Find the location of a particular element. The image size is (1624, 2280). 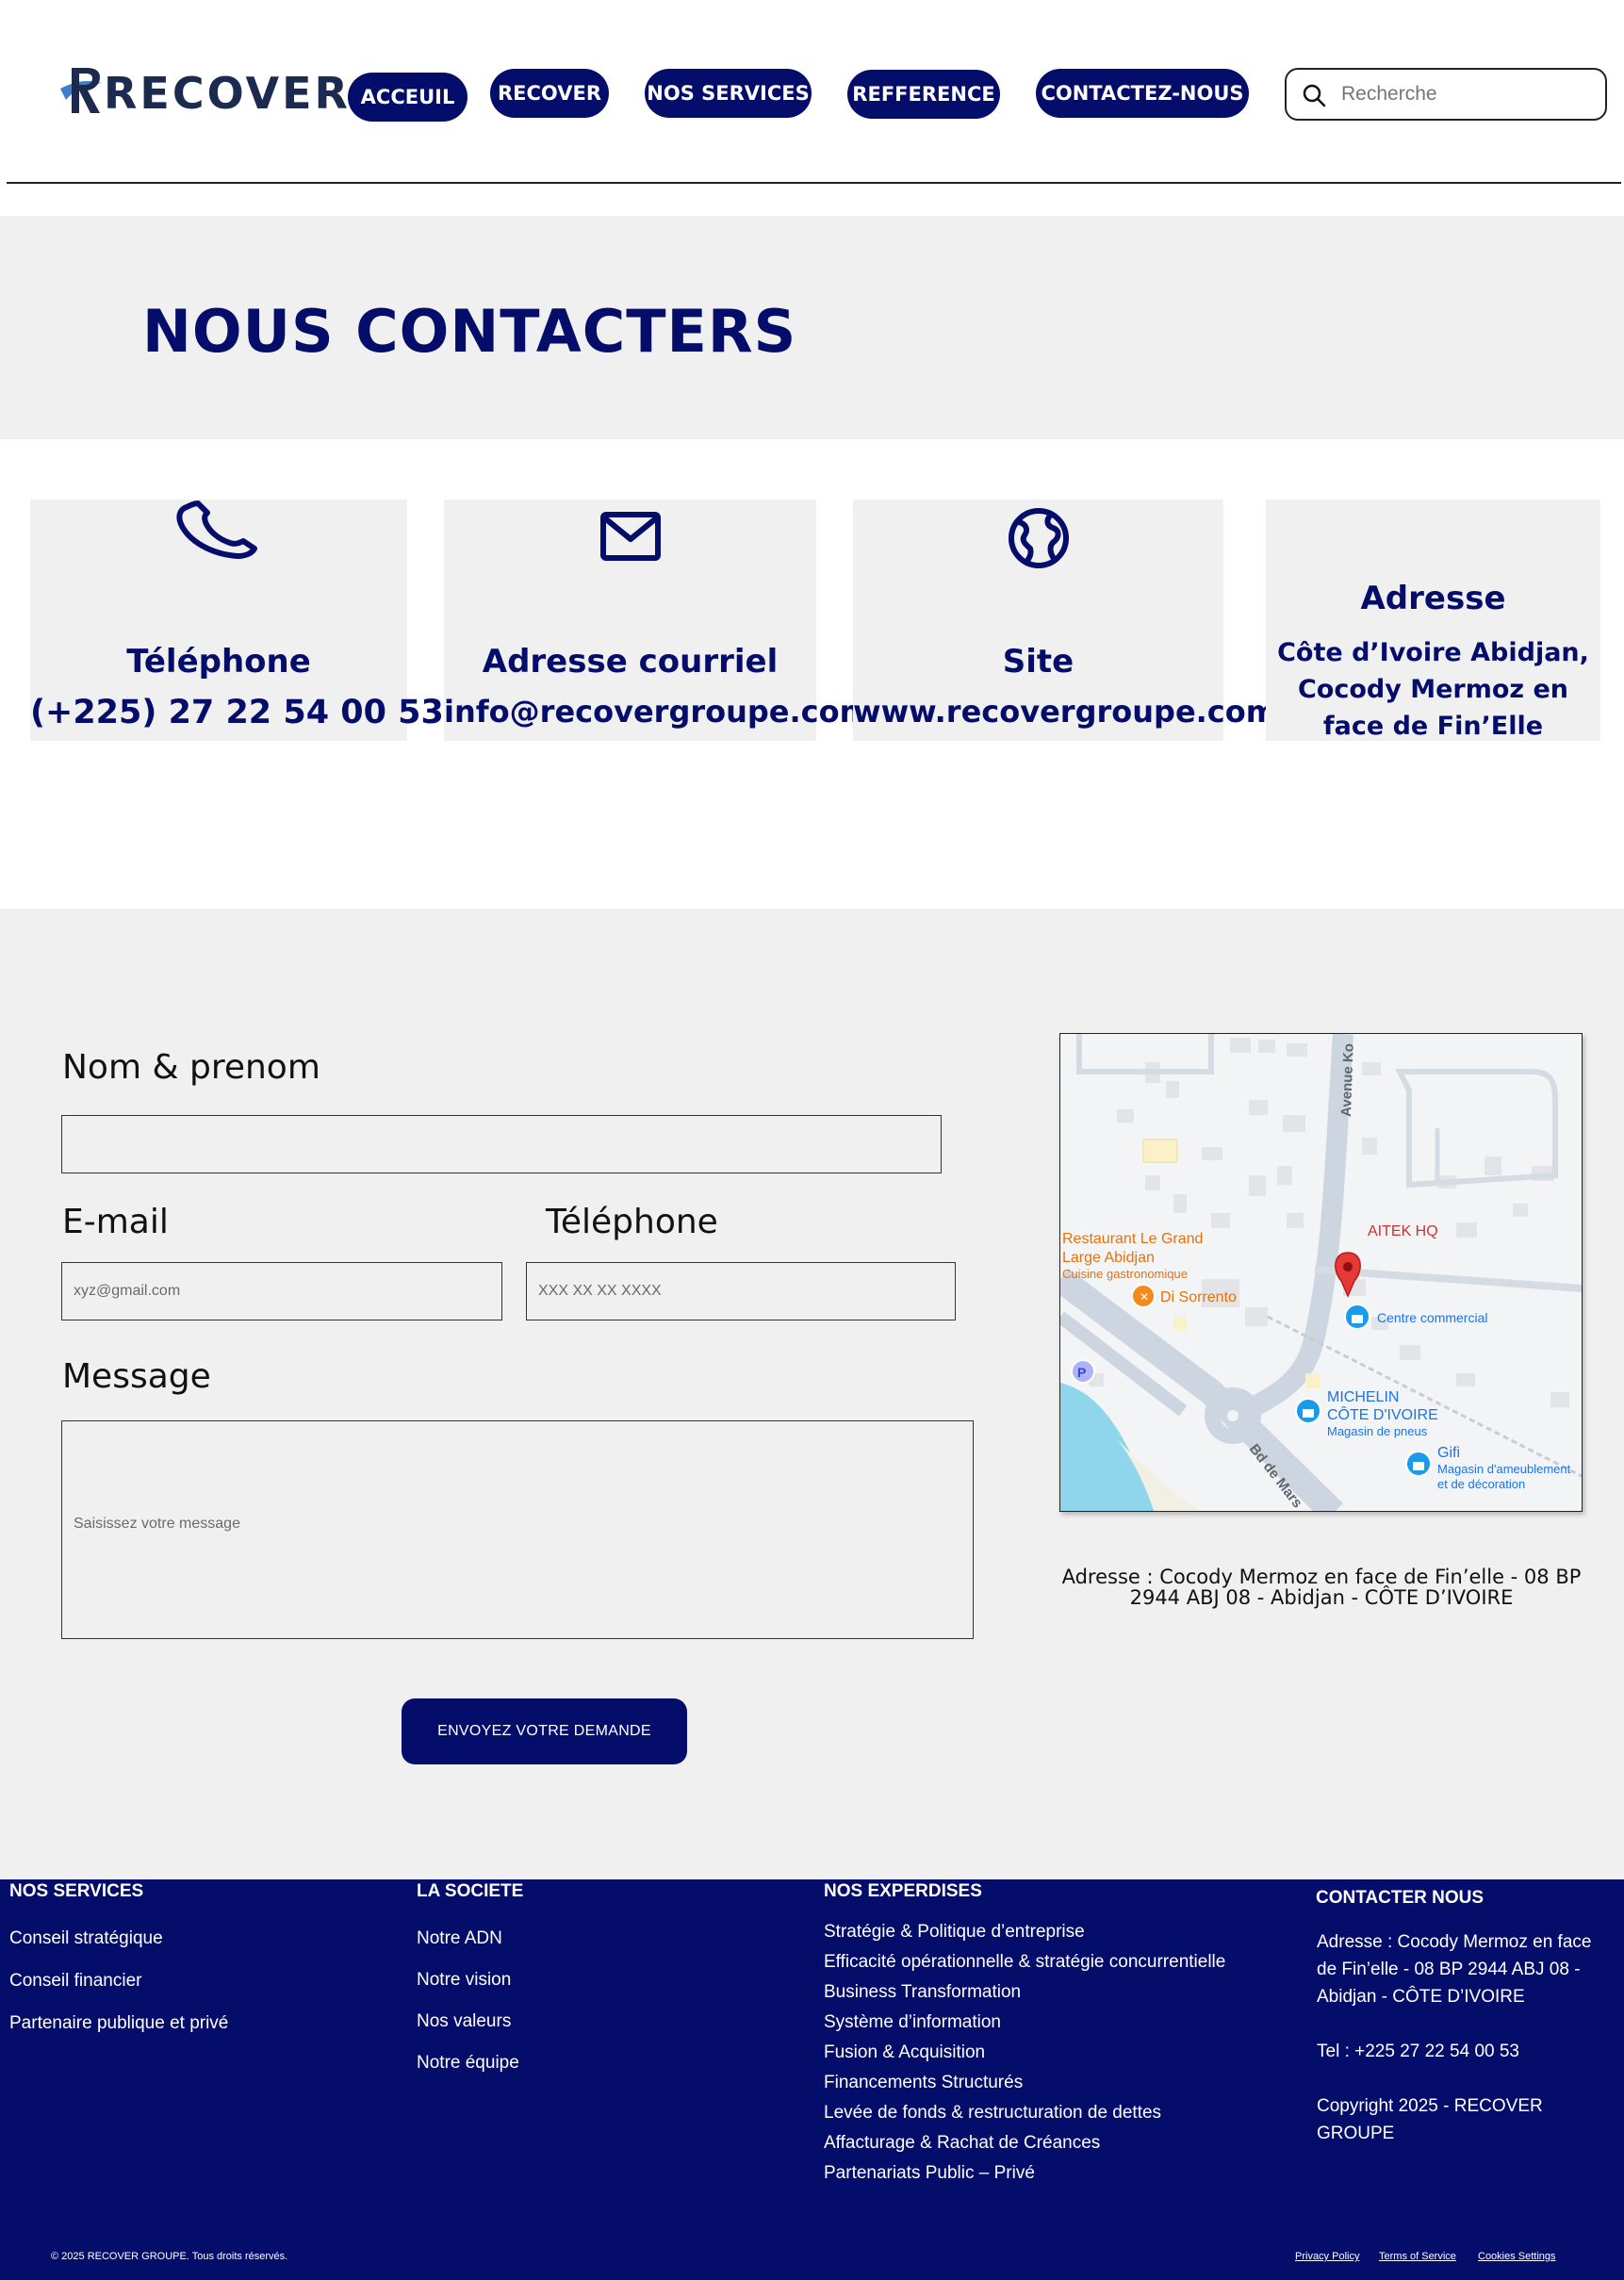

contact-card-site: Site www.recovergroupe.com is located at coordinates (1065, 620).